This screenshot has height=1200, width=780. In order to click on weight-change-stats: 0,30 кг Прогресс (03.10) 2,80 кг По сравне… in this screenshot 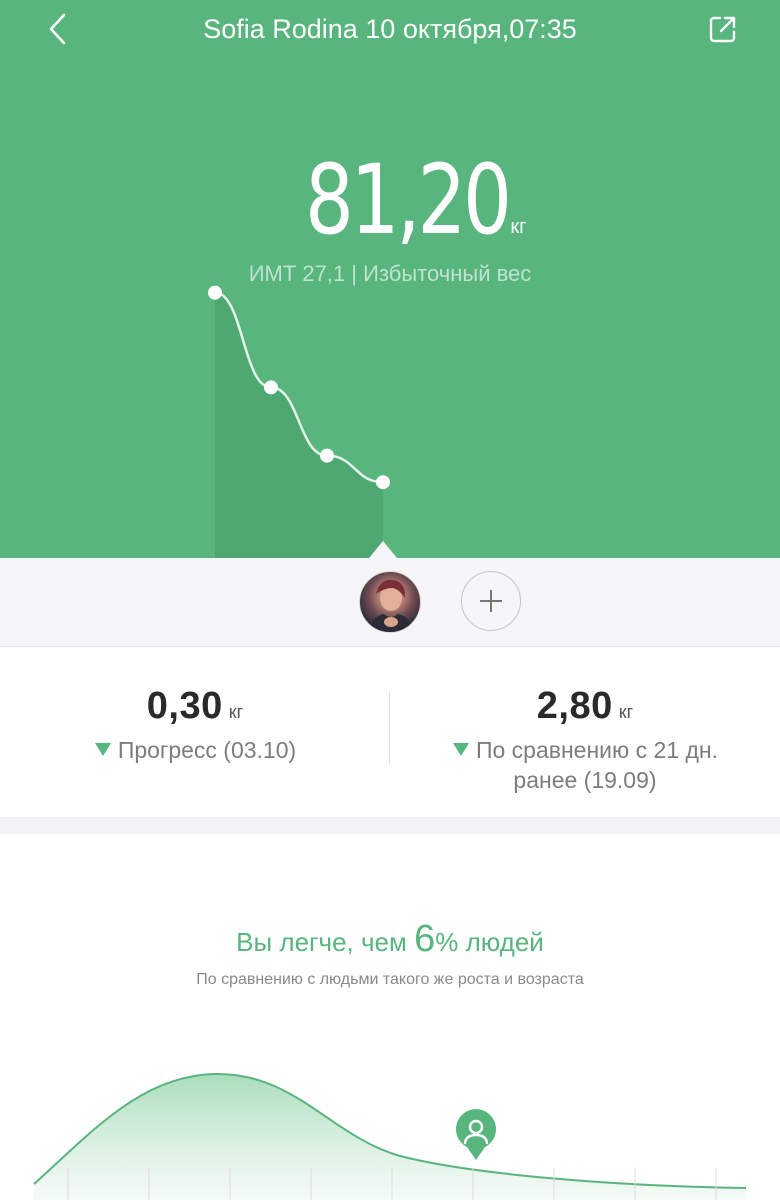, I will do `click(390, 732)`.